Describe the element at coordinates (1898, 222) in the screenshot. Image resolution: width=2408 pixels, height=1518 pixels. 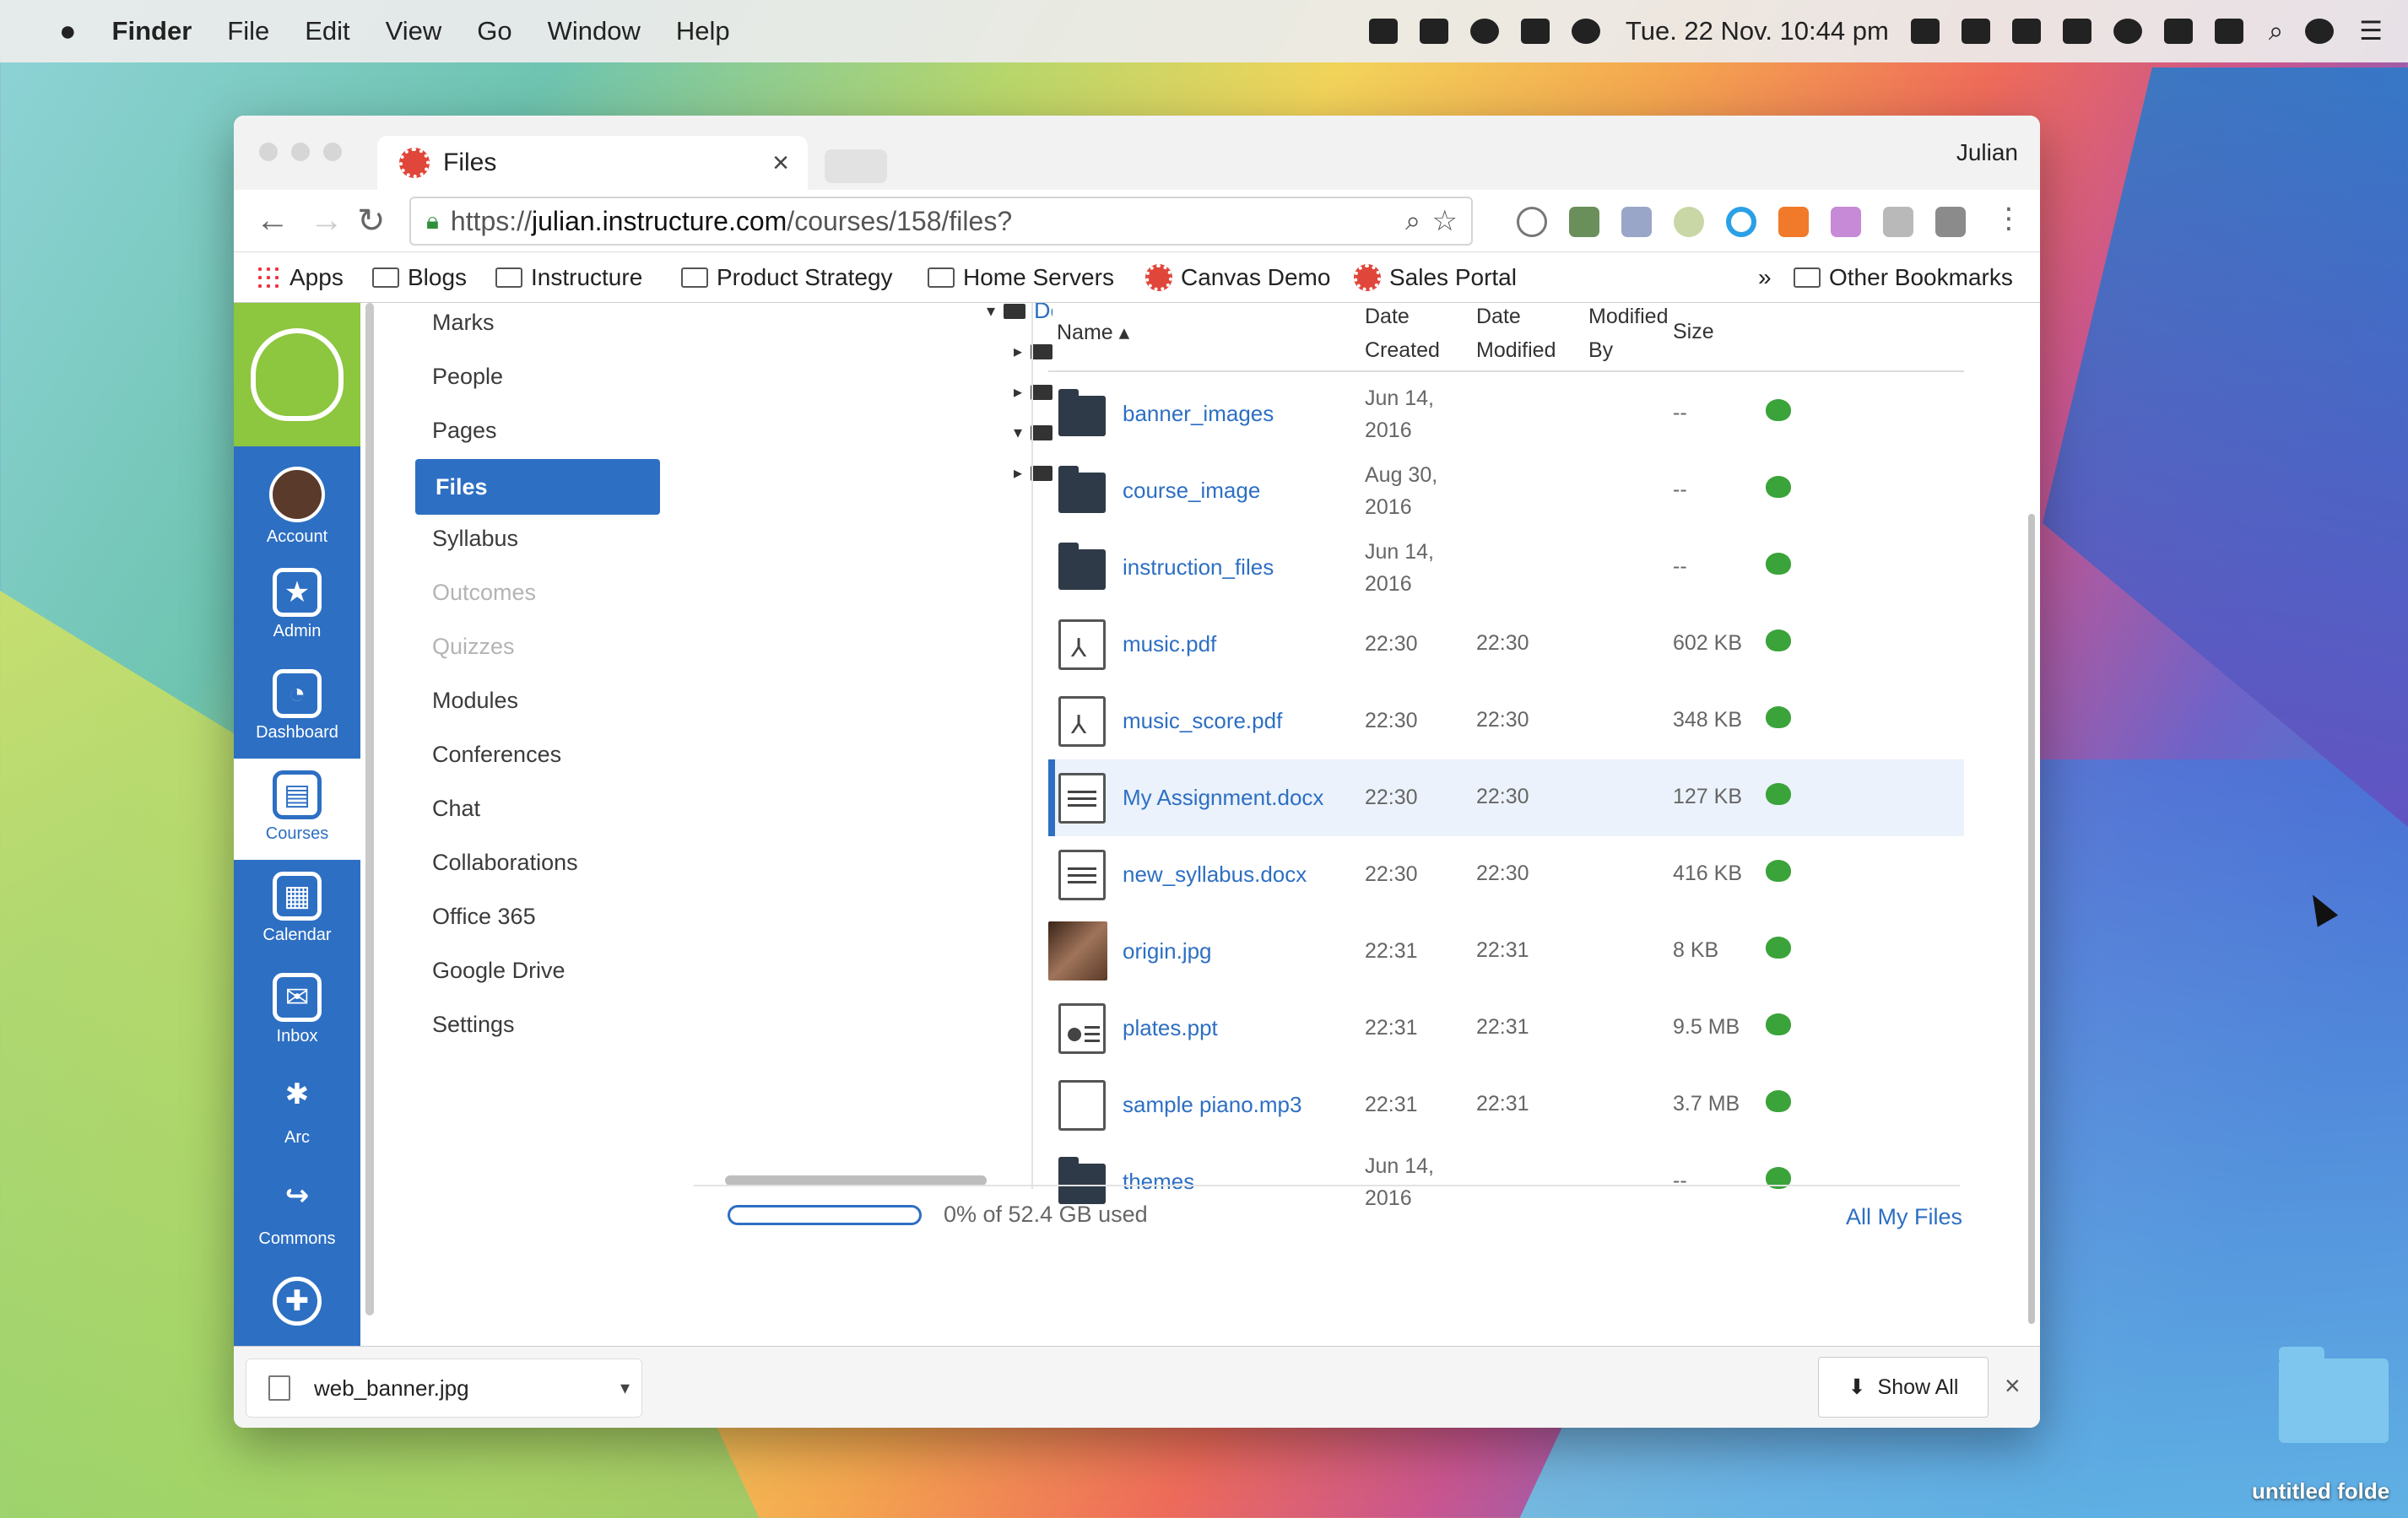
I see `extension-mail-icon` at that location.